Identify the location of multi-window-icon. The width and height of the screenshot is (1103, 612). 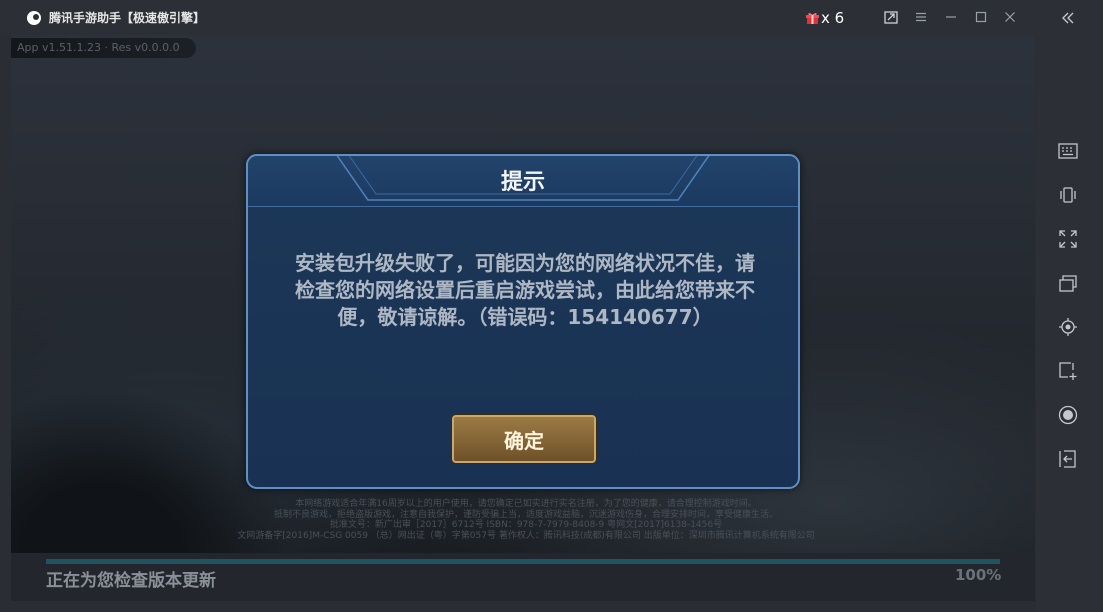
(1068, 283).